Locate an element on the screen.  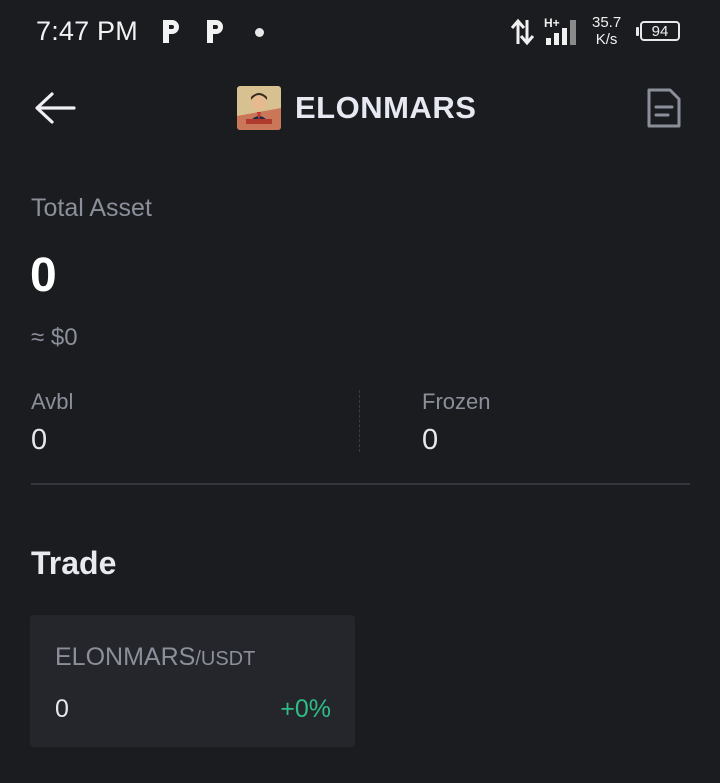
network-speed: 35.7 K/s is located at coordinates (606, 31).